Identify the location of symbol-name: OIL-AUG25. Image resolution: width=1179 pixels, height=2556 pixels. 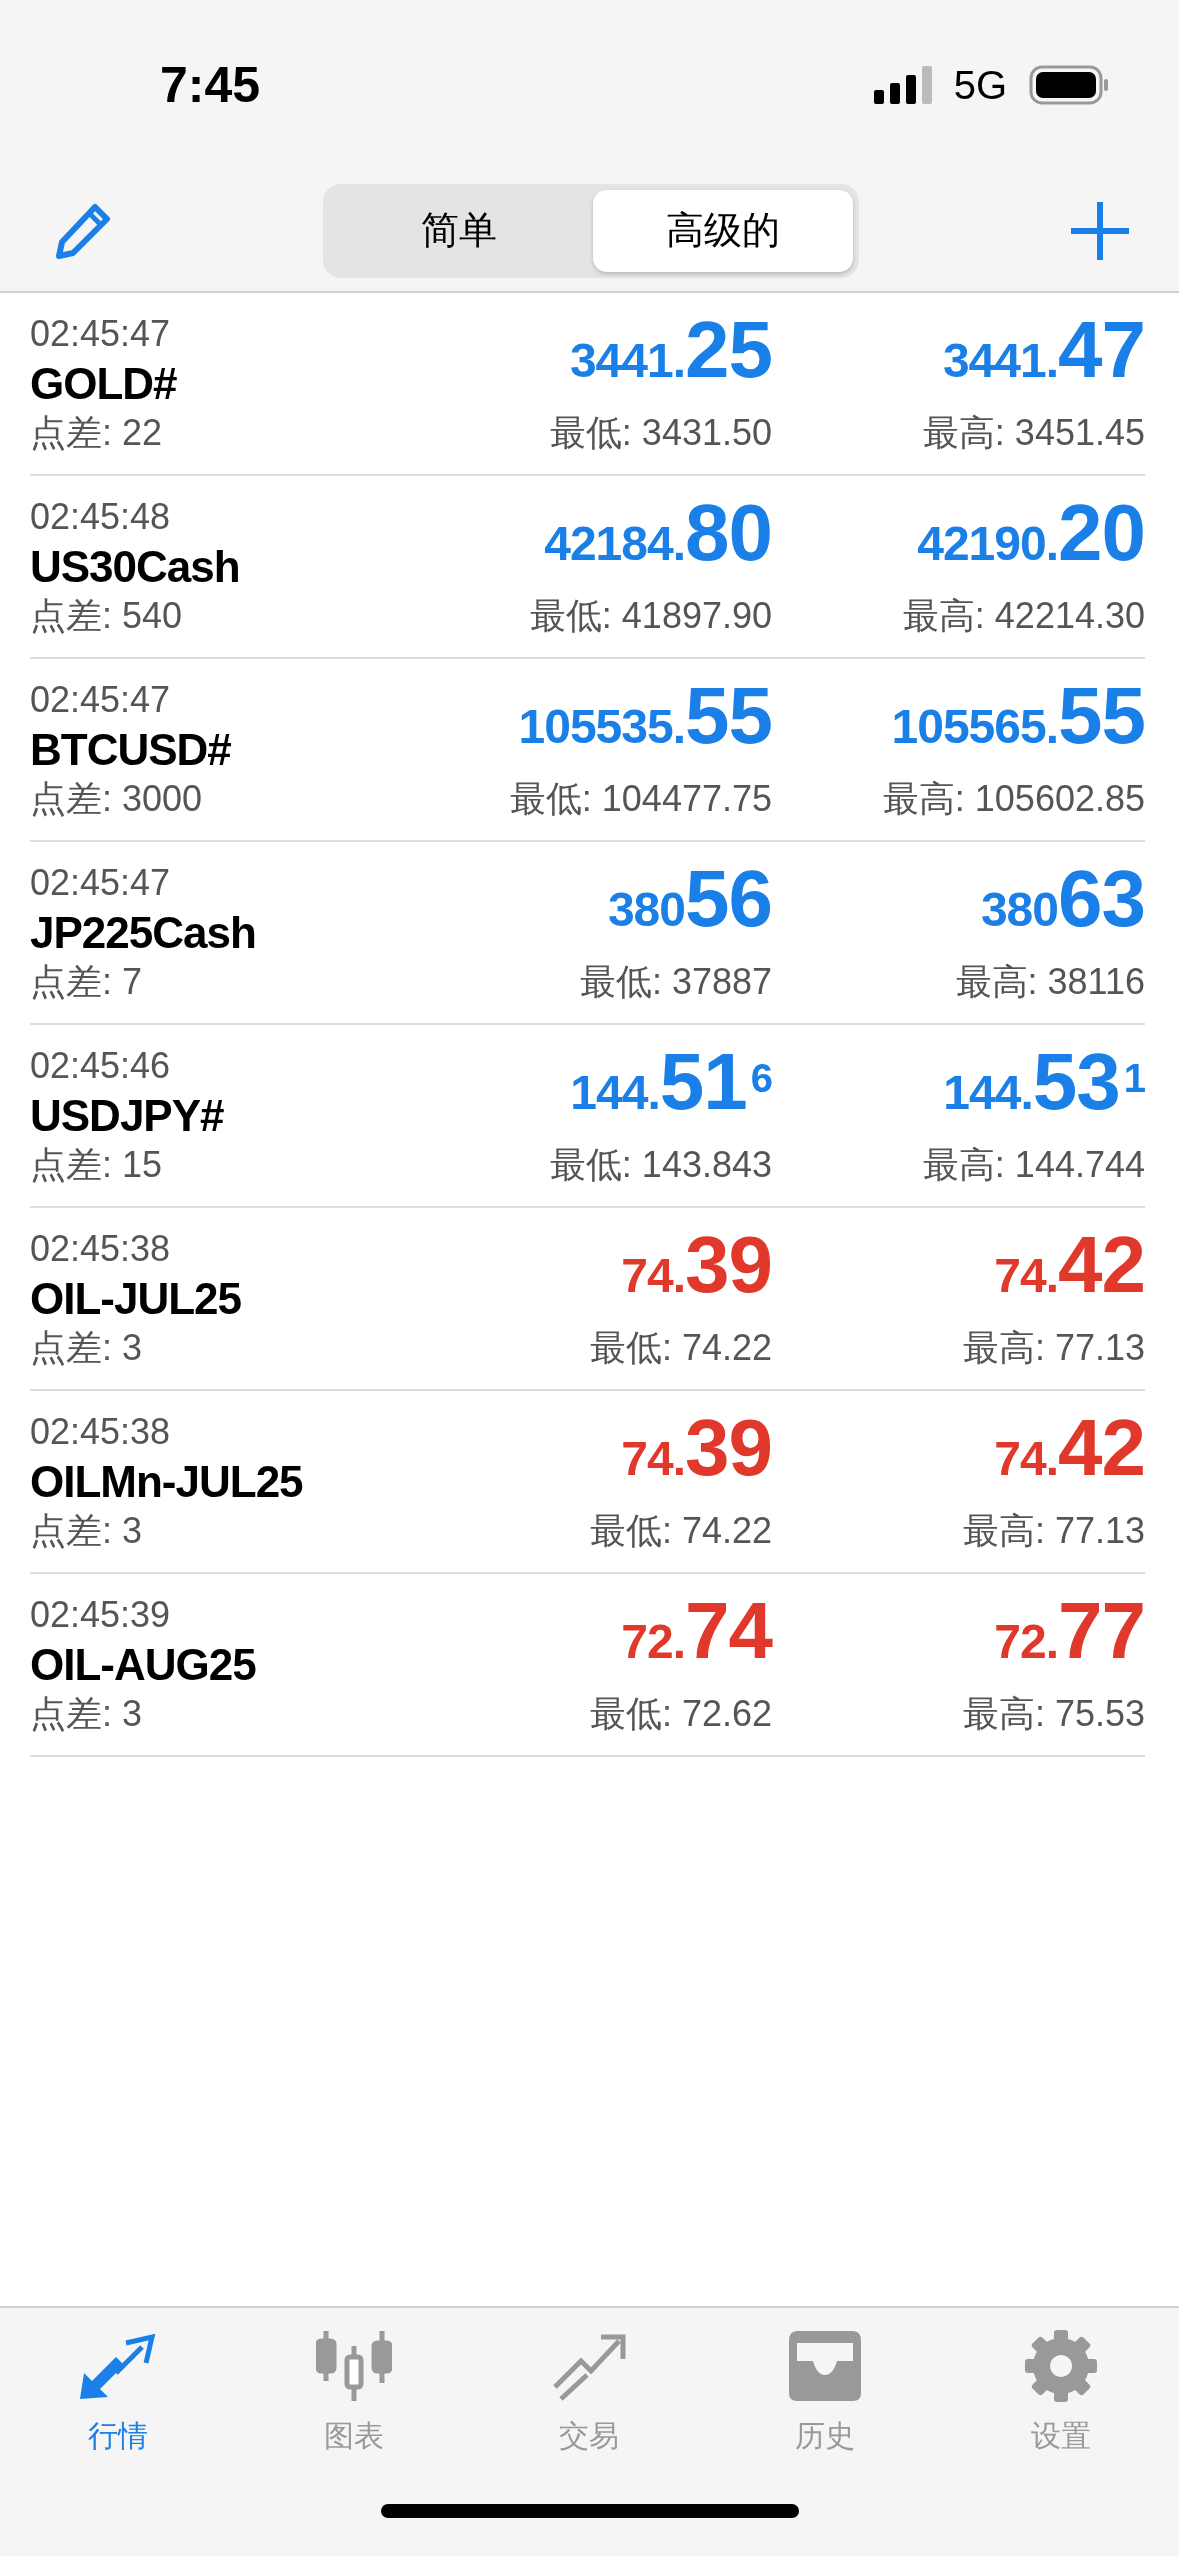
(236, 1664).